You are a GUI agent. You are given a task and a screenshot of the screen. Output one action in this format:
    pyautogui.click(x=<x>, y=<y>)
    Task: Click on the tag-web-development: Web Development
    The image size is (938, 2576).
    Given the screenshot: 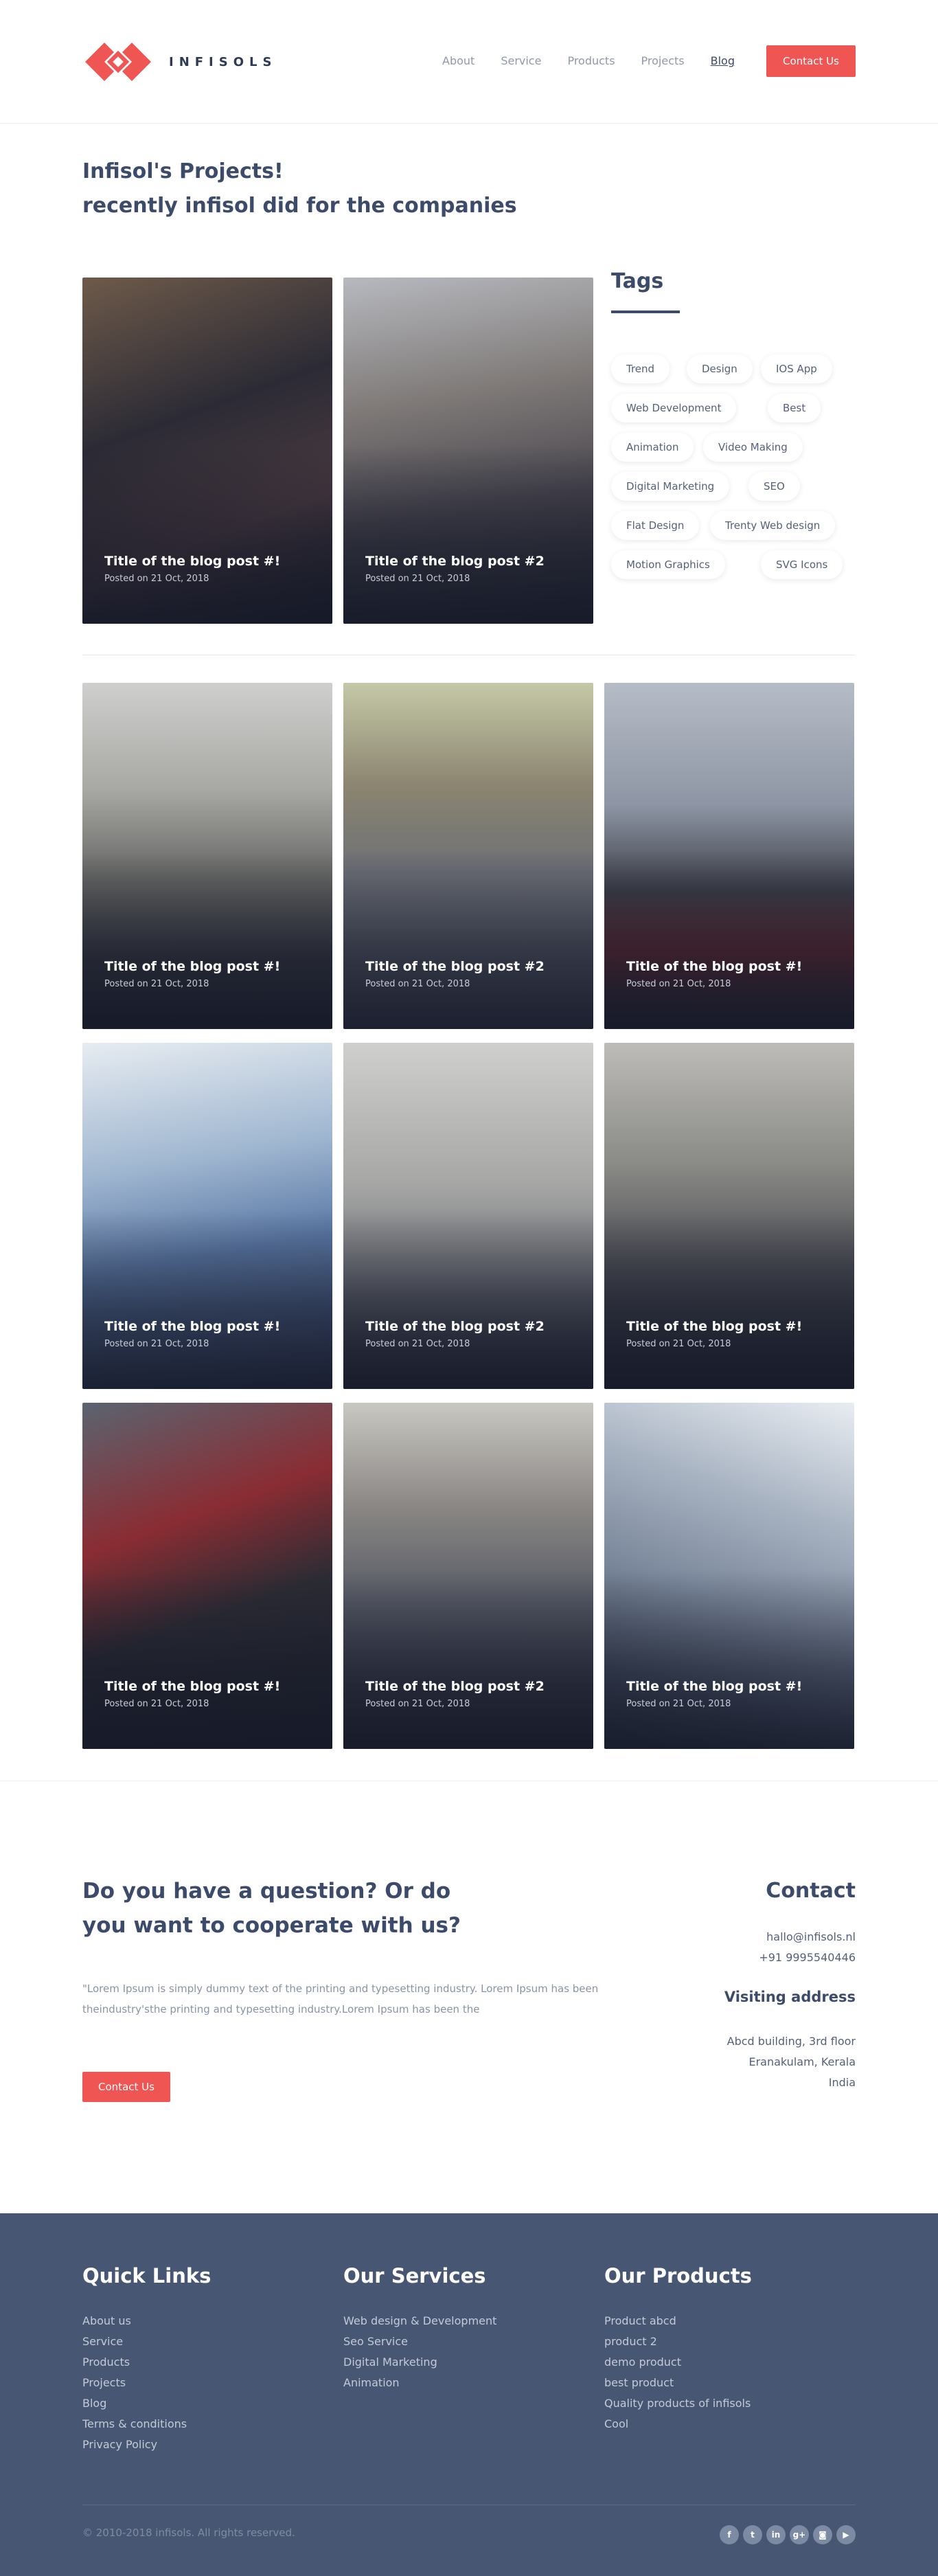 What is the action you would take?
    pyautogui.click(x=674, y=408)
    